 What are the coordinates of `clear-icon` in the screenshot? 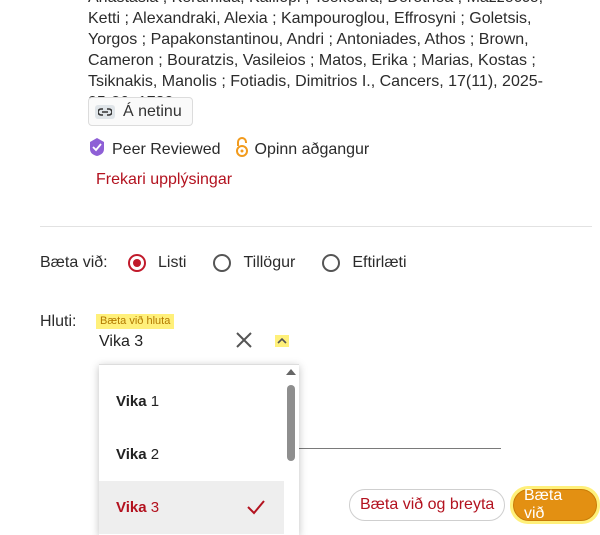 It's located at (244, 340).